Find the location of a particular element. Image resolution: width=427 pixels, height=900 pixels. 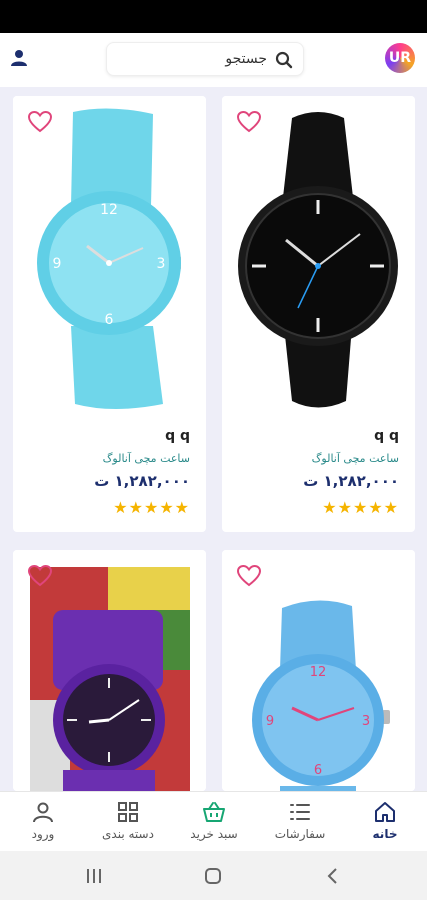

home-button-icon is located at coordinates (213, 876).